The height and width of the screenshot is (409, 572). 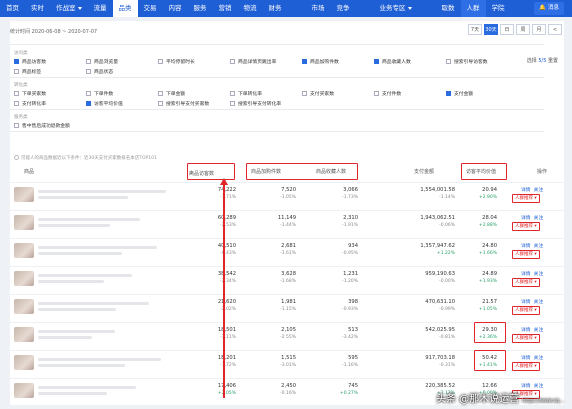 What do you see at coordinates (539, 29) in the screenshot?
I see `range-button-4: 月` at bounding box center [539, 29].